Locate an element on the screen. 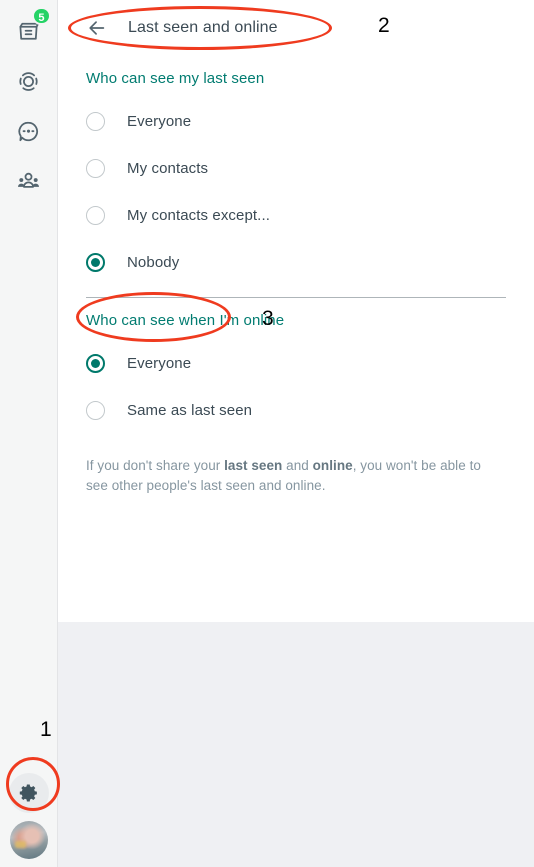 The width and height of the screenshot is (534, 867). gear-icon is located at coordinates (28, 793).